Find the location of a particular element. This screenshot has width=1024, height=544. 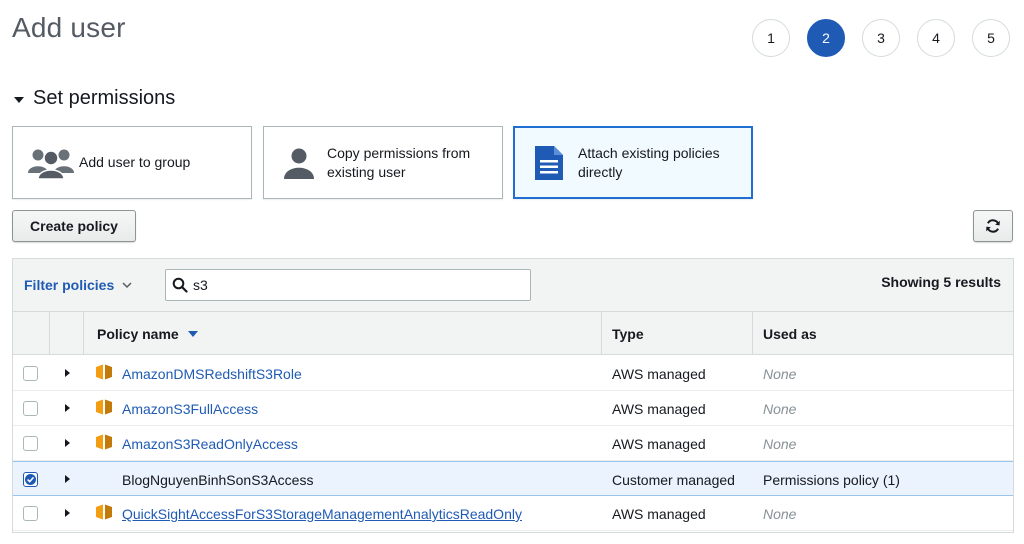

option-add-user-to-group: Add user to group is located at coordinates (132, 162).